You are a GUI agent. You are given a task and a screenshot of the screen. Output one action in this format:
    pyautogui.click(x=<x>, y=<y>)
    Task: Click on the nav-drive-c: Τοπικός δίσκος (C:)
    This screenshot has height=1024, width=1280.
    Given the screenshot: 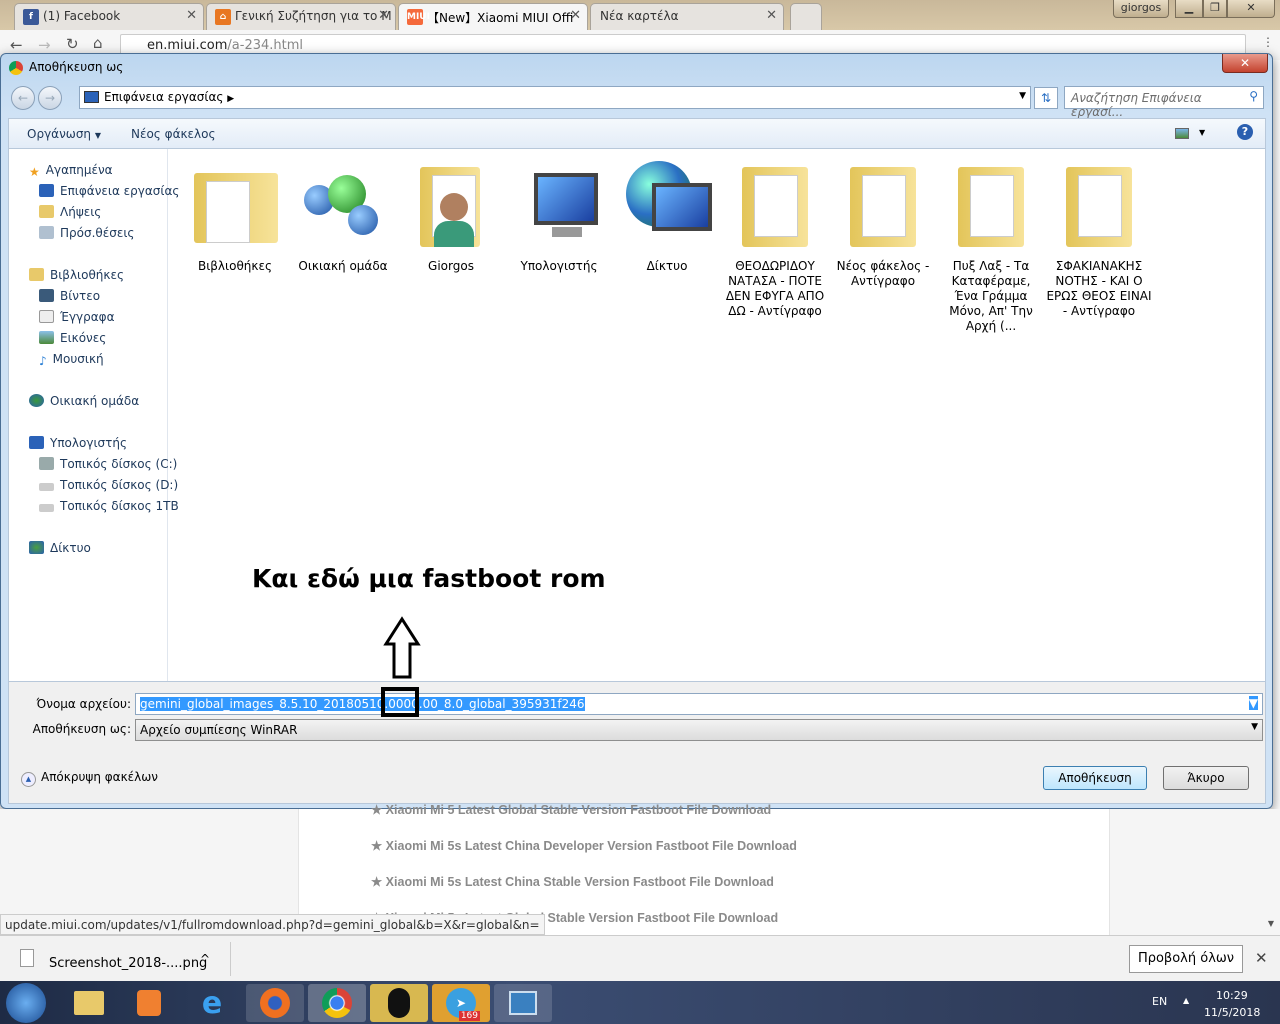 What is the action you would take?
    pyautogui.click(x=108, y=464)
    